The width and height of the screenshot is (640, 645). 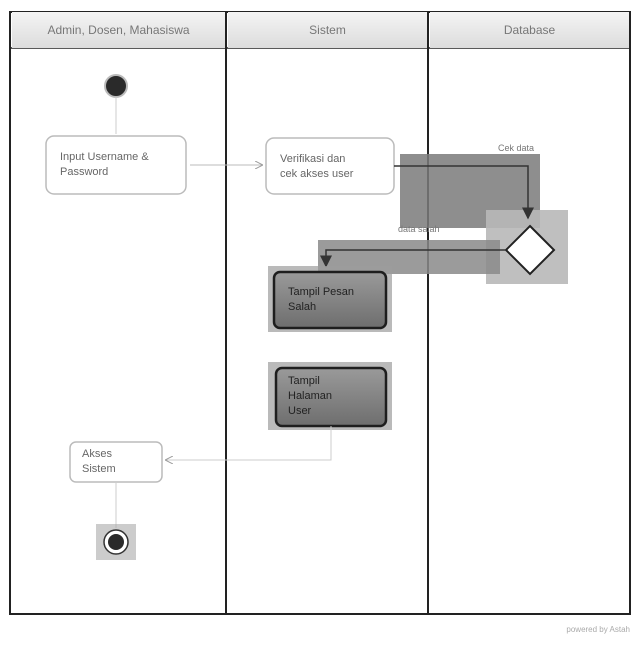 I want to click on verify-text-line-1: Verifikasi dan, so click(x=313, y=159).